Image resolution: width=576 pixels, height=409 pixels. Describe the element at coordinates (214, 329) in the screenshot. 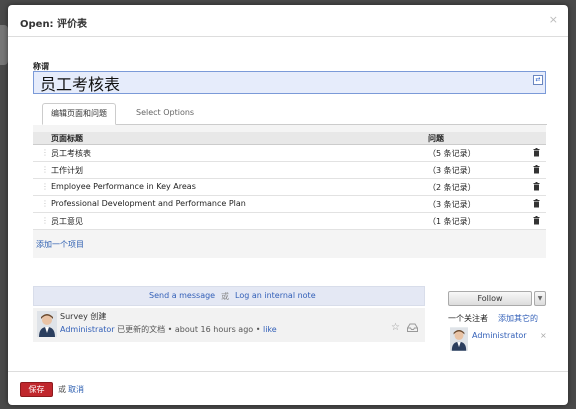

I see `message-time: about 16 hours ago` at that location.